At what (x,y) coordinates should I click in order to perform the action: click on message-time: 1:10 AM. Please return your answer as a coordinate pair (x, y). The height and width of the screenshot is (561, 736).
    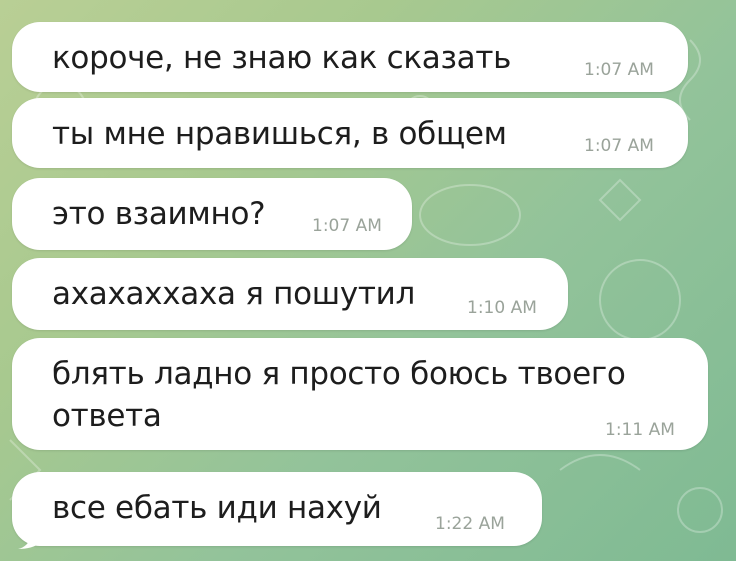
    Looking at the image, I should click on (502, 308).